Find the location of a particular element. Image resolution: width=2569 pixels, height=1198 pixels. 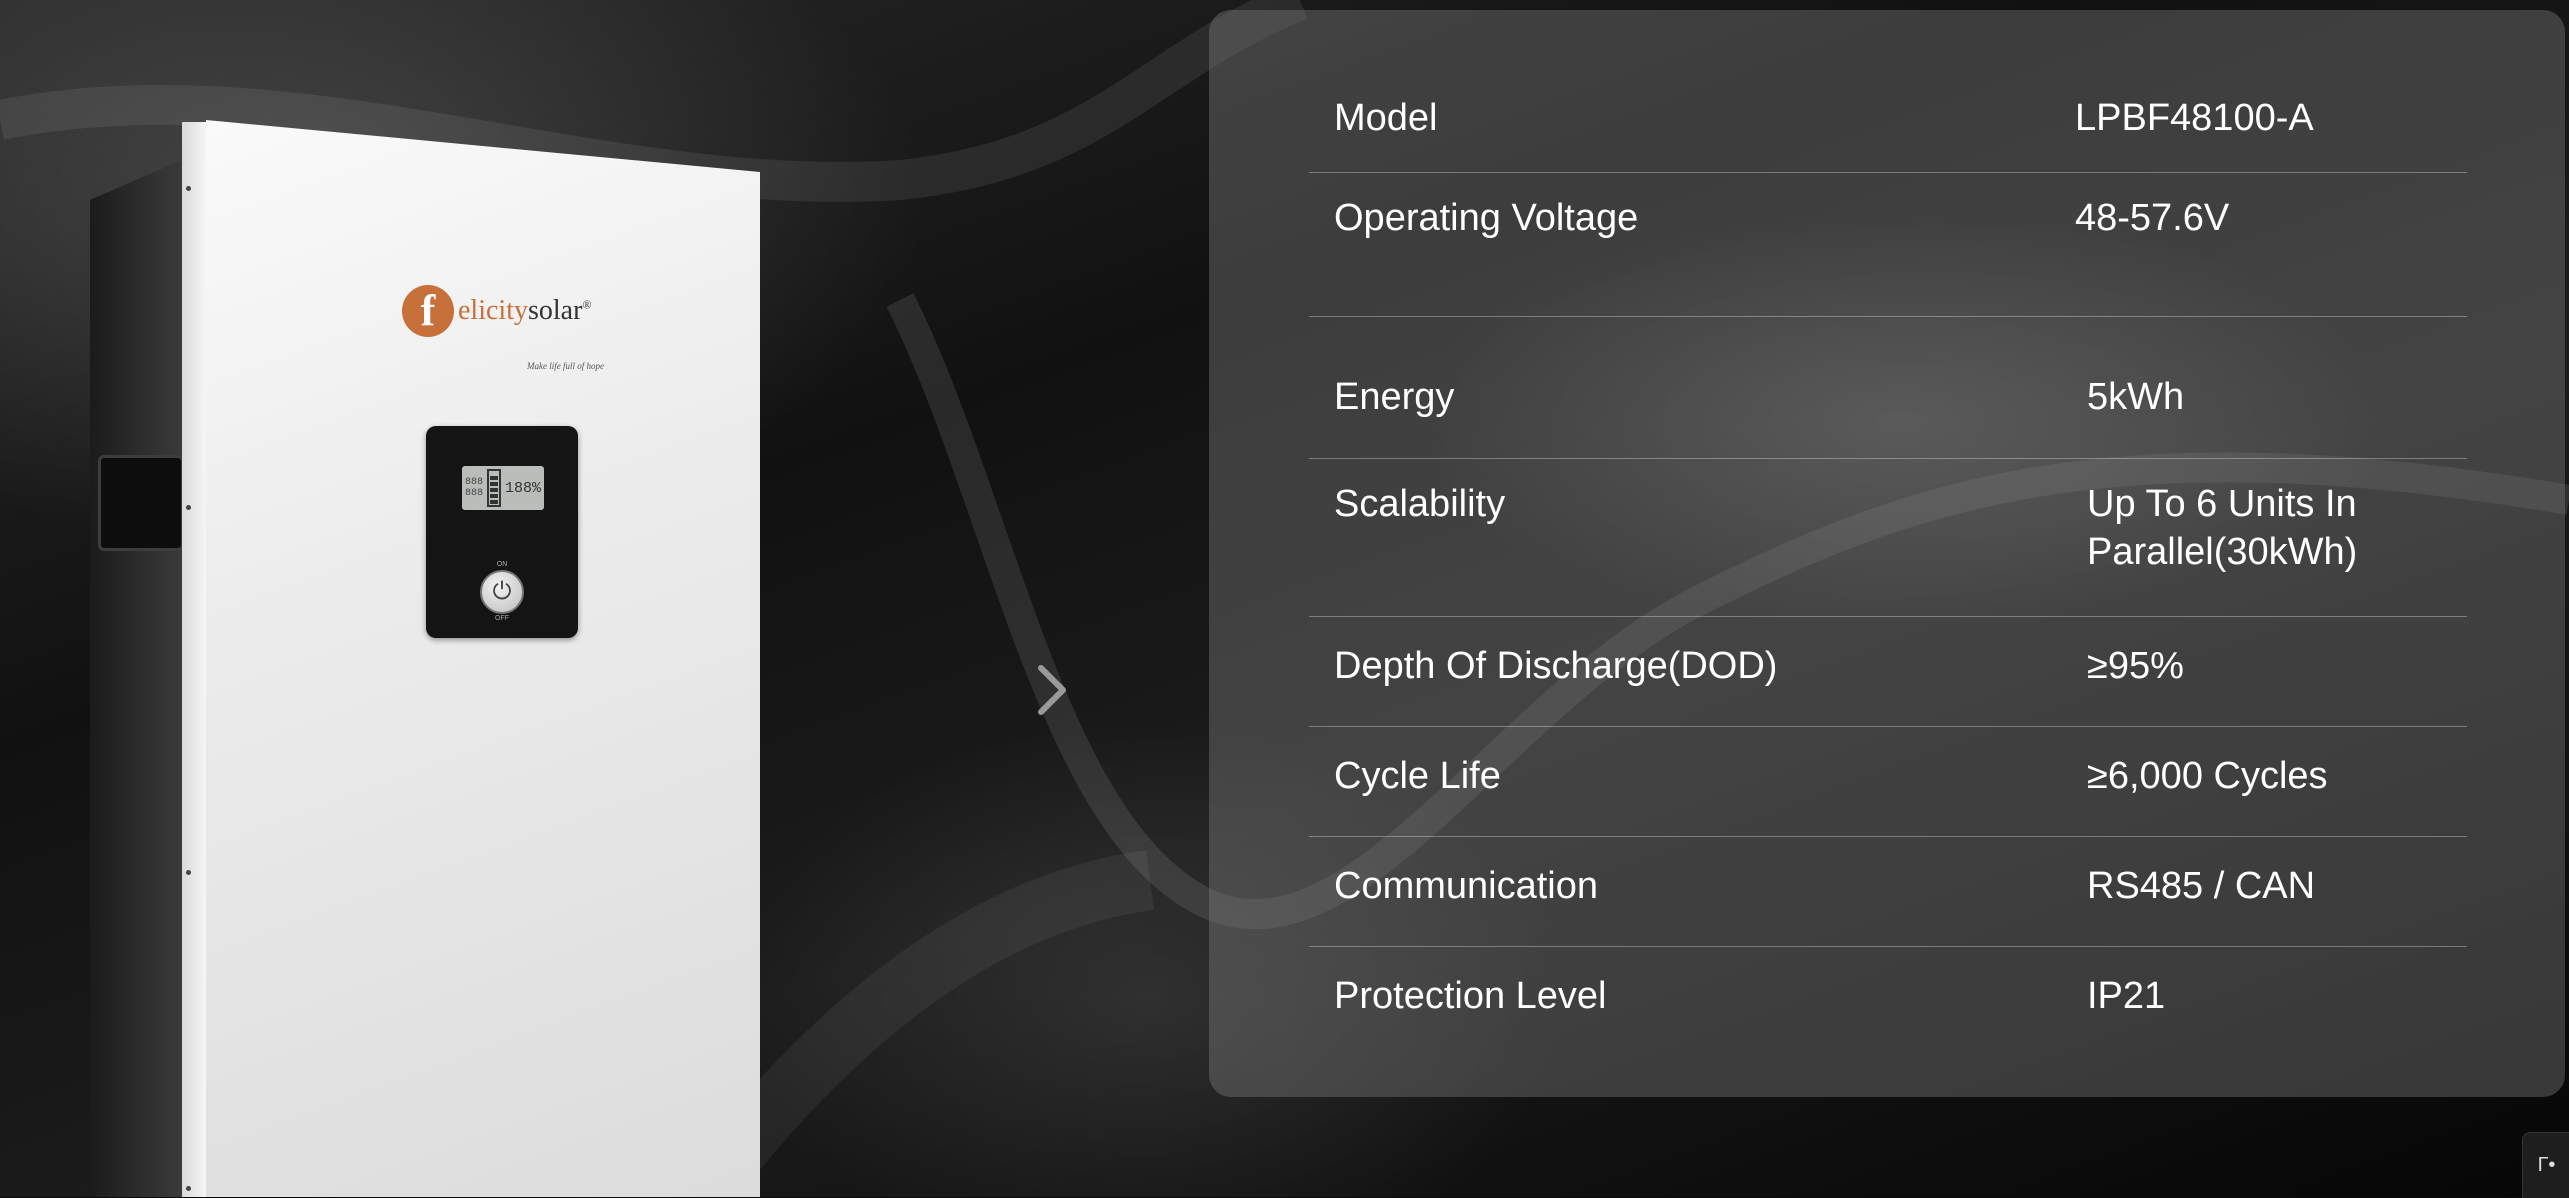

spec-label: Protection Level is located at coordinates (1470, 996).